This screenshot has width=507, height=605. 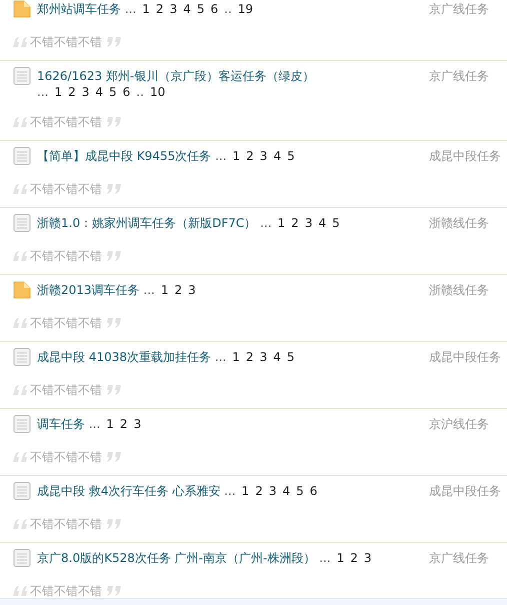 I want to click on page-link: 19, so click(x=246, y=9).